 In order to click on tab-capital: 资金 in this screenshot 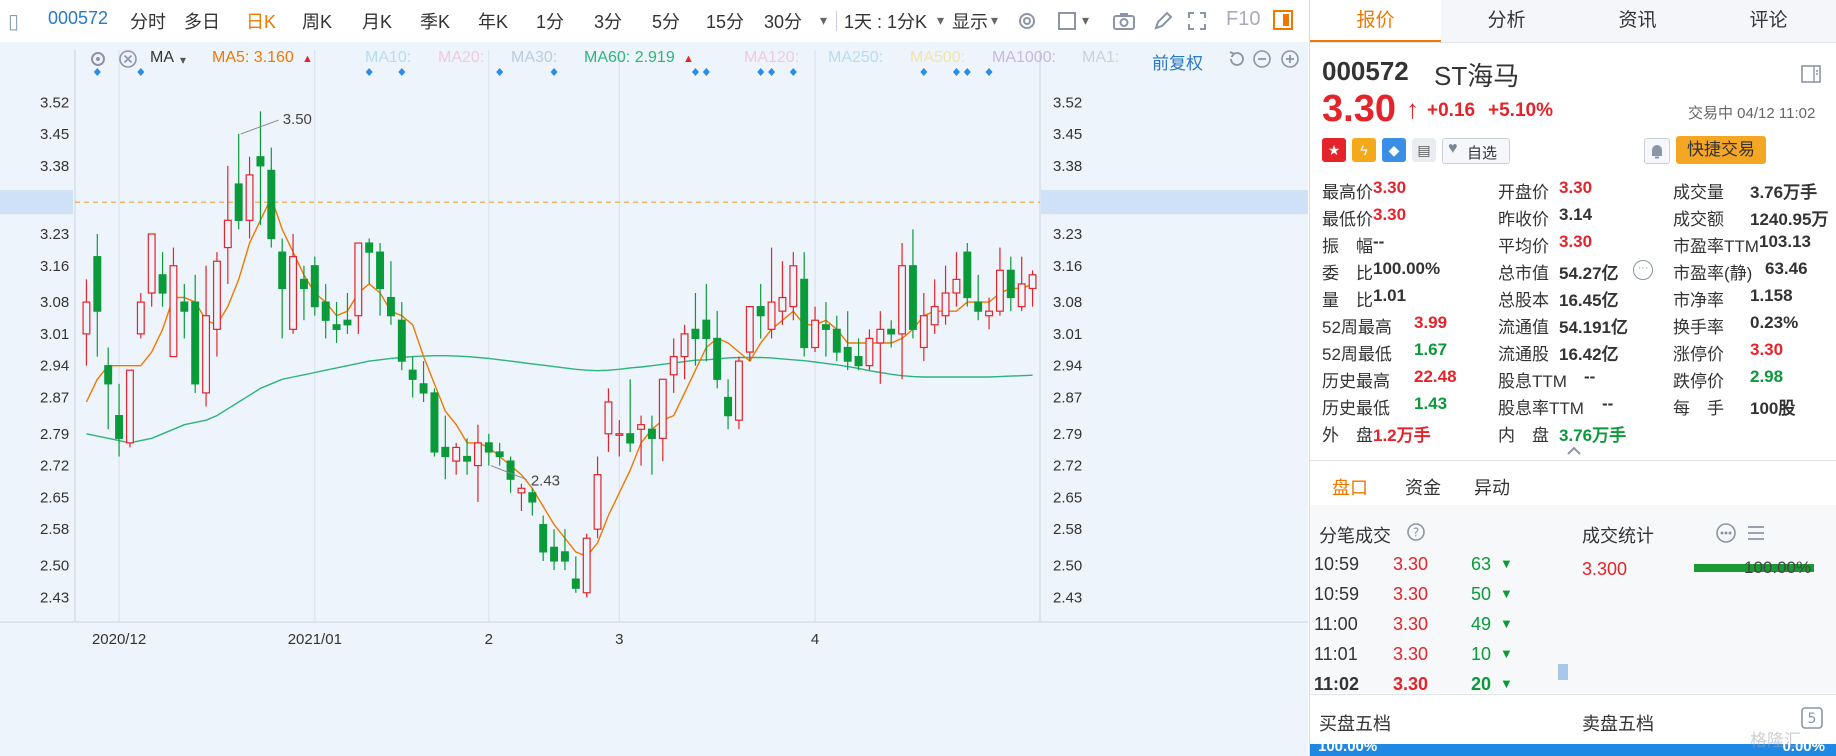, I will do `click(1423, 487)`.